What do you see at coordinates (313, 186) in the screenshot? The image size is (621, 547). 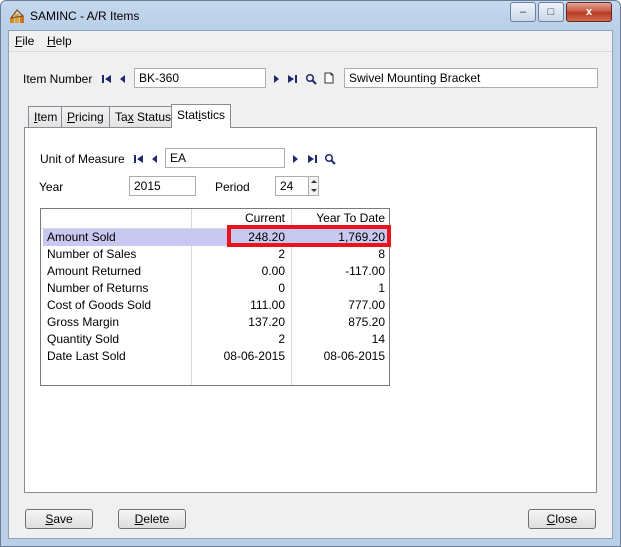 I see `period-stepper` at bounding box center [313, 186].